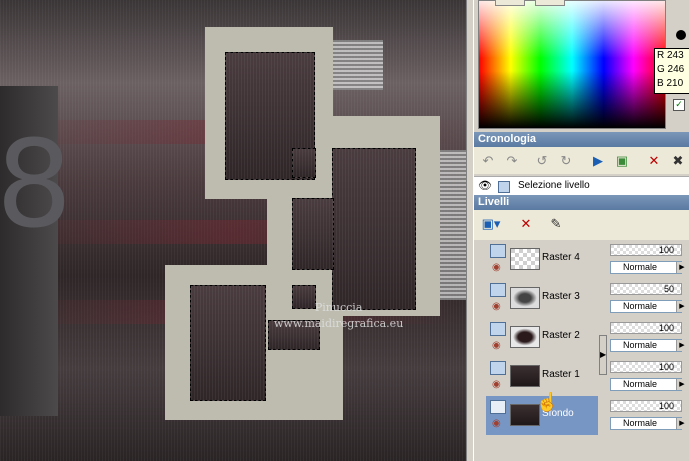 This screenshot has height=461, width=689. I want to click on layer-row: ◉ Raster 1, so click(542, 376).